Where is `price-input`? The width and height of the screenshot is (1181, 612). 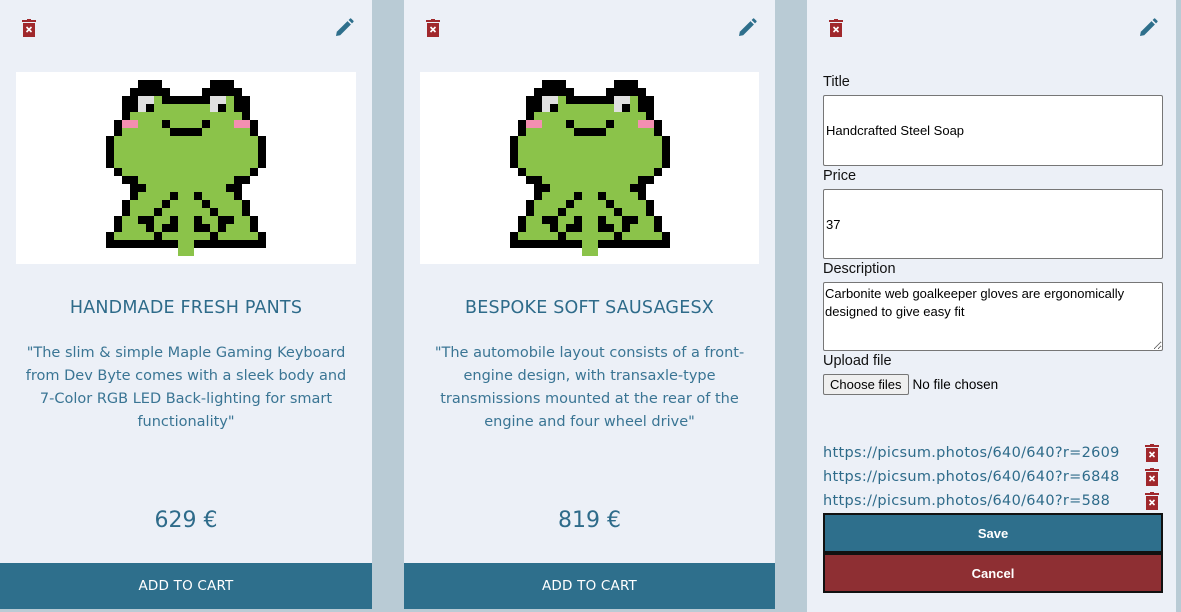 price-input is located at coordinates (993, 224).